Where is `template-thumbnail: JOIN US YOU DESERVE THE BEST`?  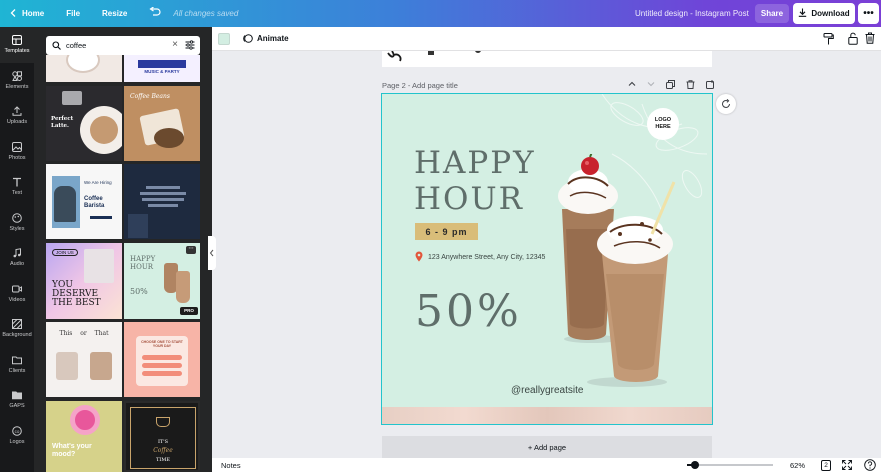 template-thumbnail: JOIN US YOU DESERVE THE BEST is located at coordinates (84, 281).